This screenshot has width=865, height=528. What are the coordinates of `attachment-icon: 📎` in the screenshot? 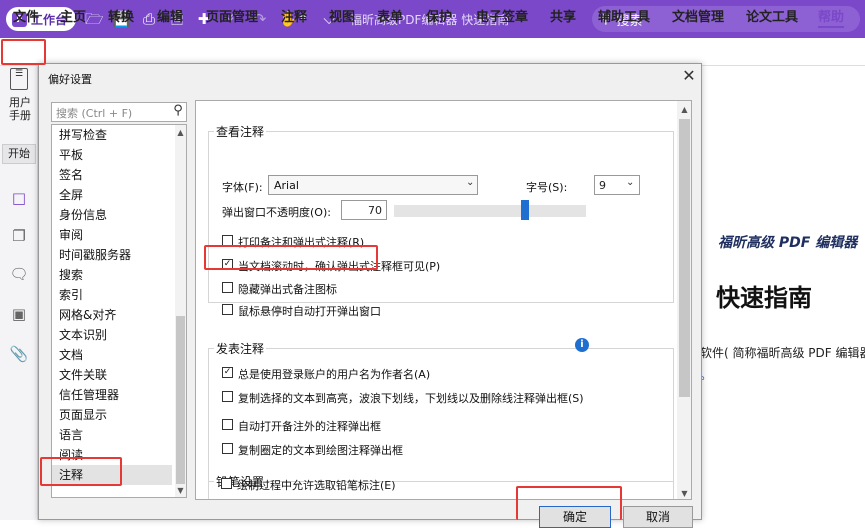 It's located at (19, 354).